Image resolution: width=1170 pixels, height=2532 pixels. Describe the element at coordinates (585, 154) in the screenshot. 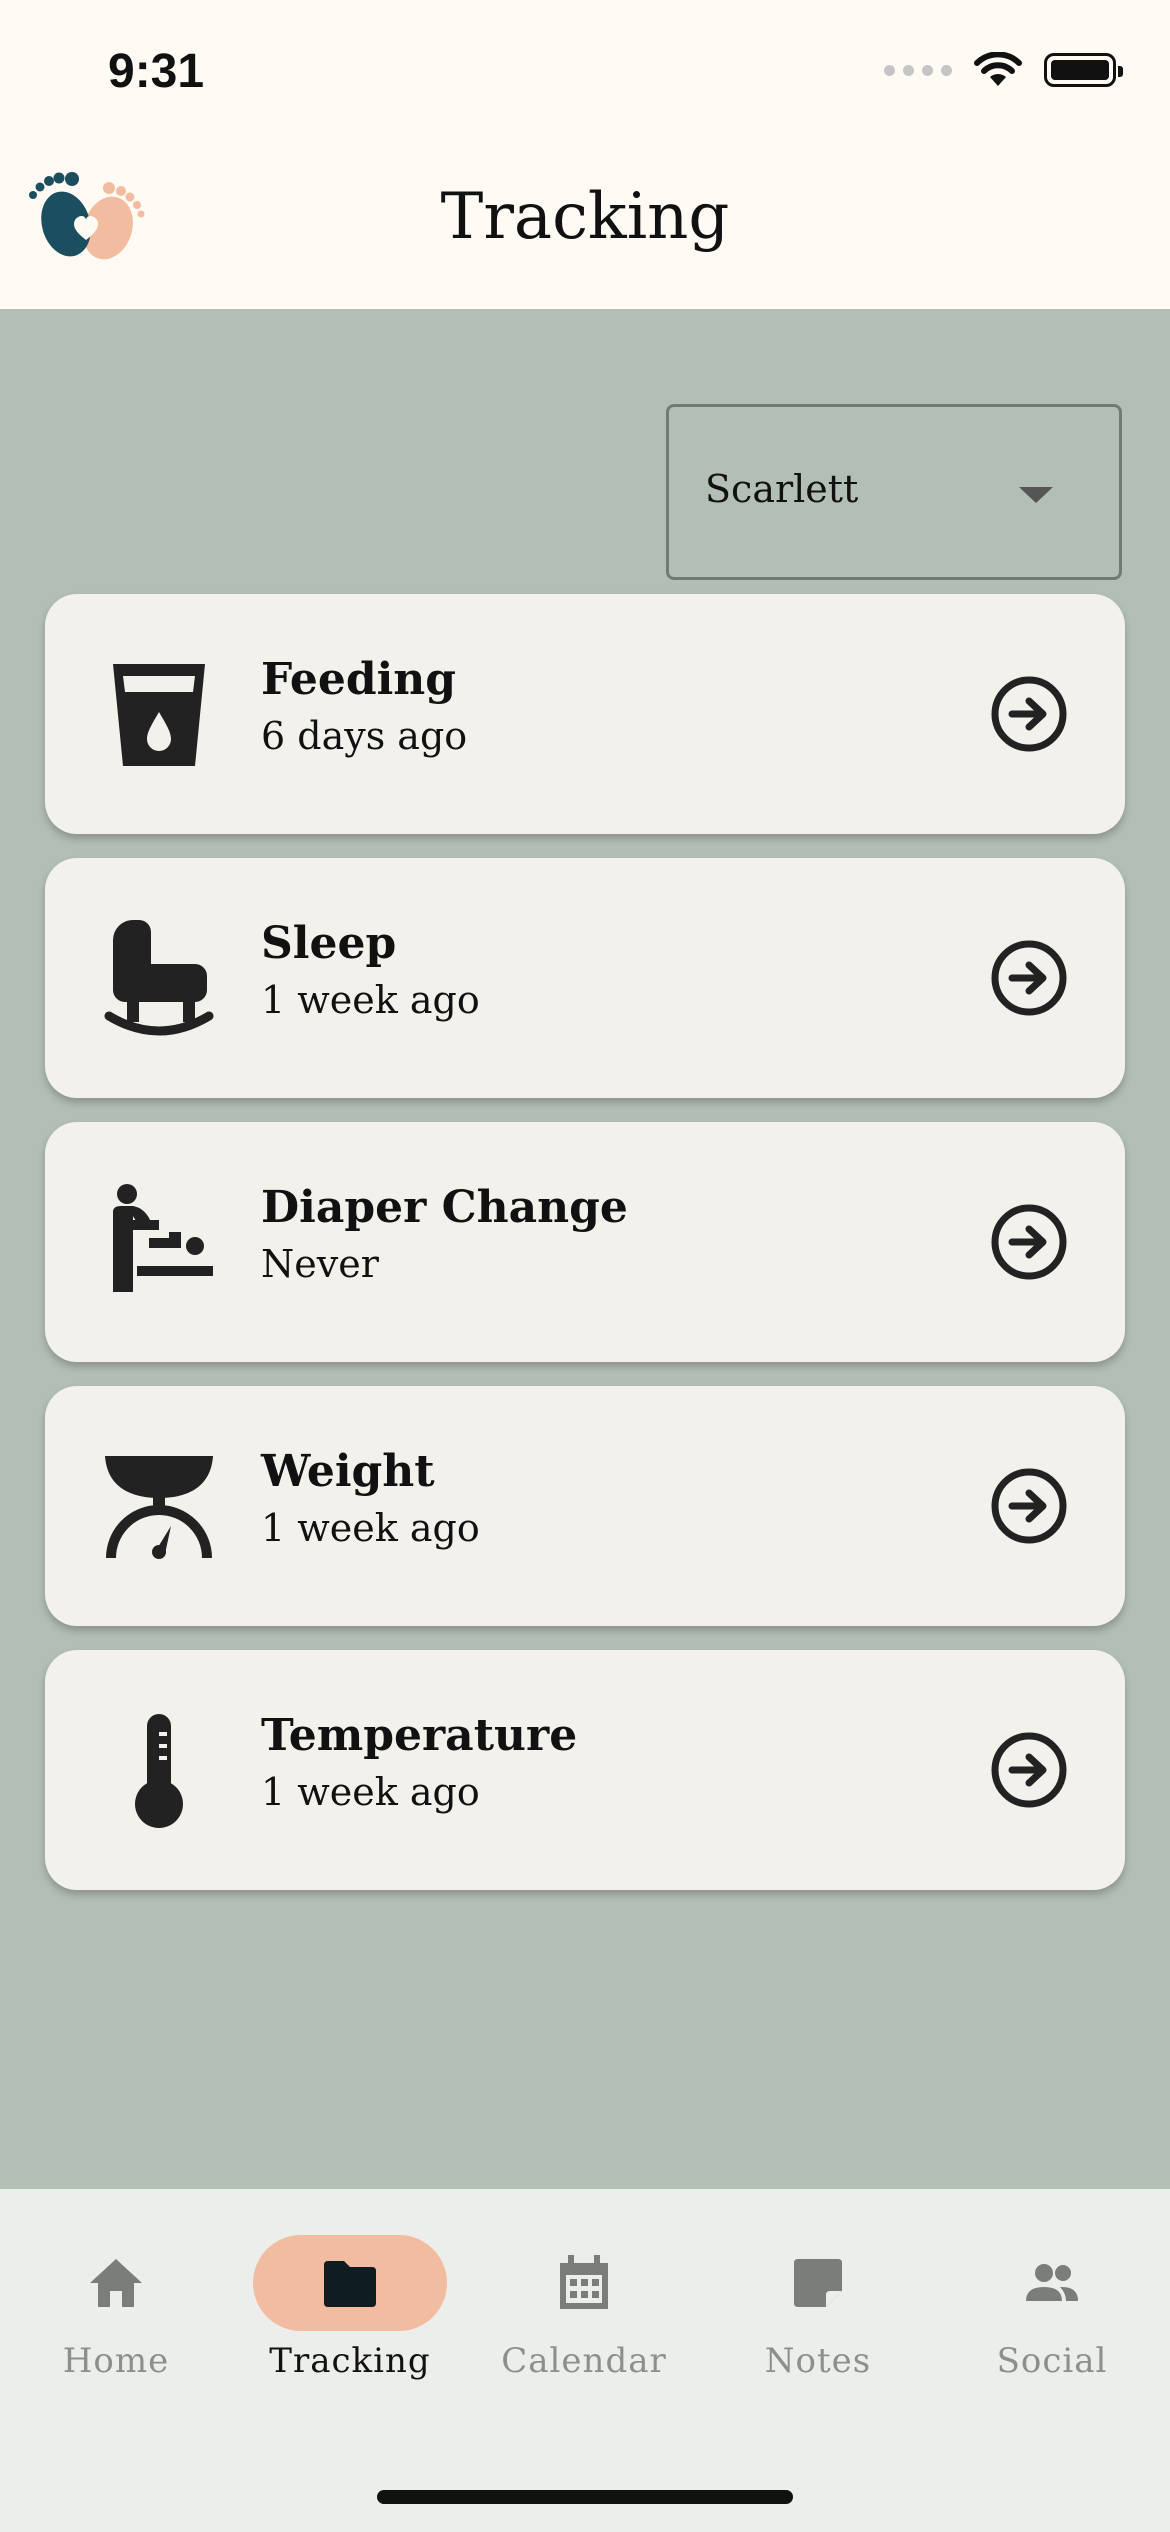

I see `app-header: 9:31 Tracking` at that location.